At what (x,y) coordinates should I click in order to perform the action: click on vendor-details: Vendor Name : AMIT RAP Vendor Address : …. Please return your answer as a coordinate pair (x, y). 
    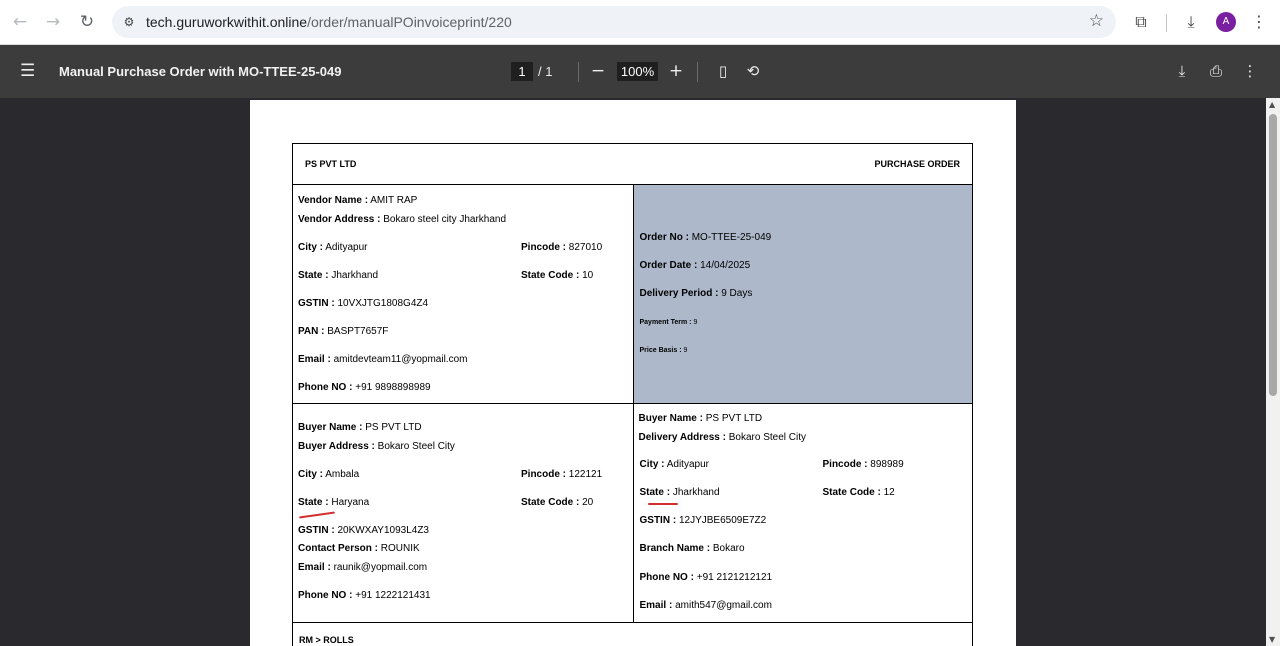
    Looking at the image, I should click on (463, 294).